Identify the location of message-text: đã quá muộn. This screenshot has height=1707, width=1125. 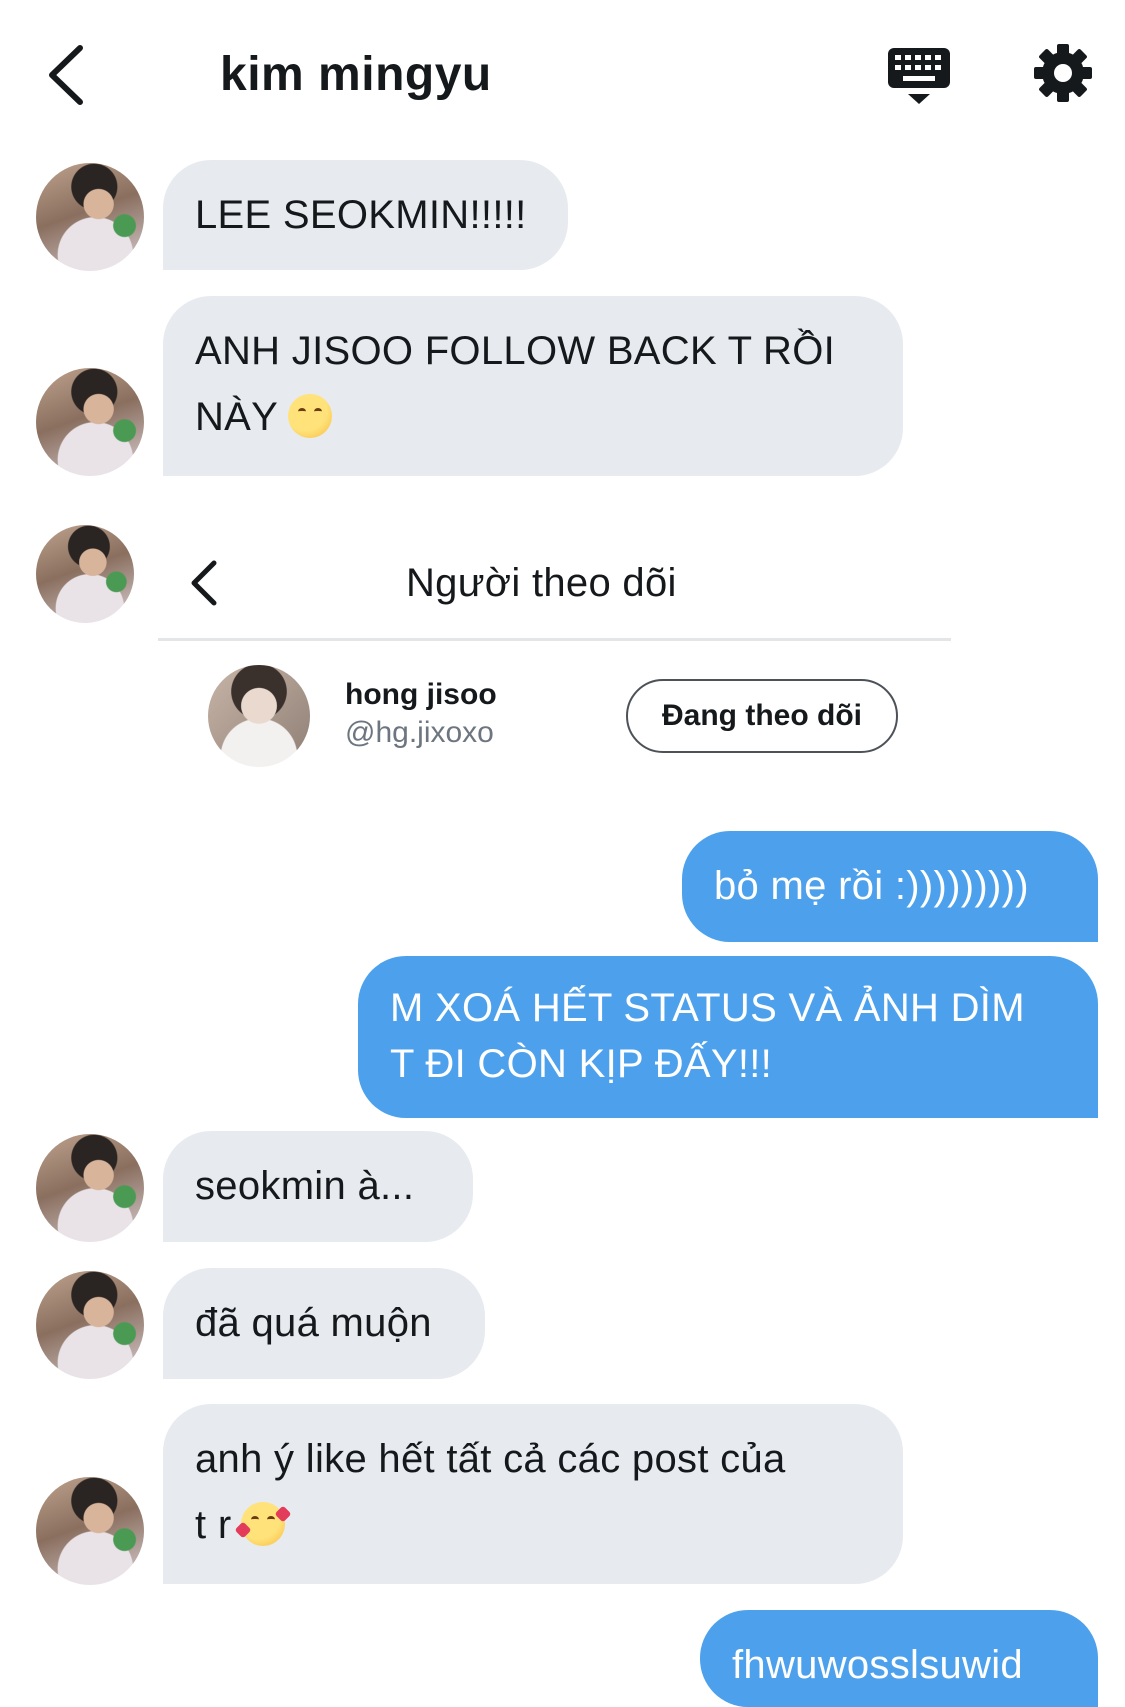
(313, 1323).